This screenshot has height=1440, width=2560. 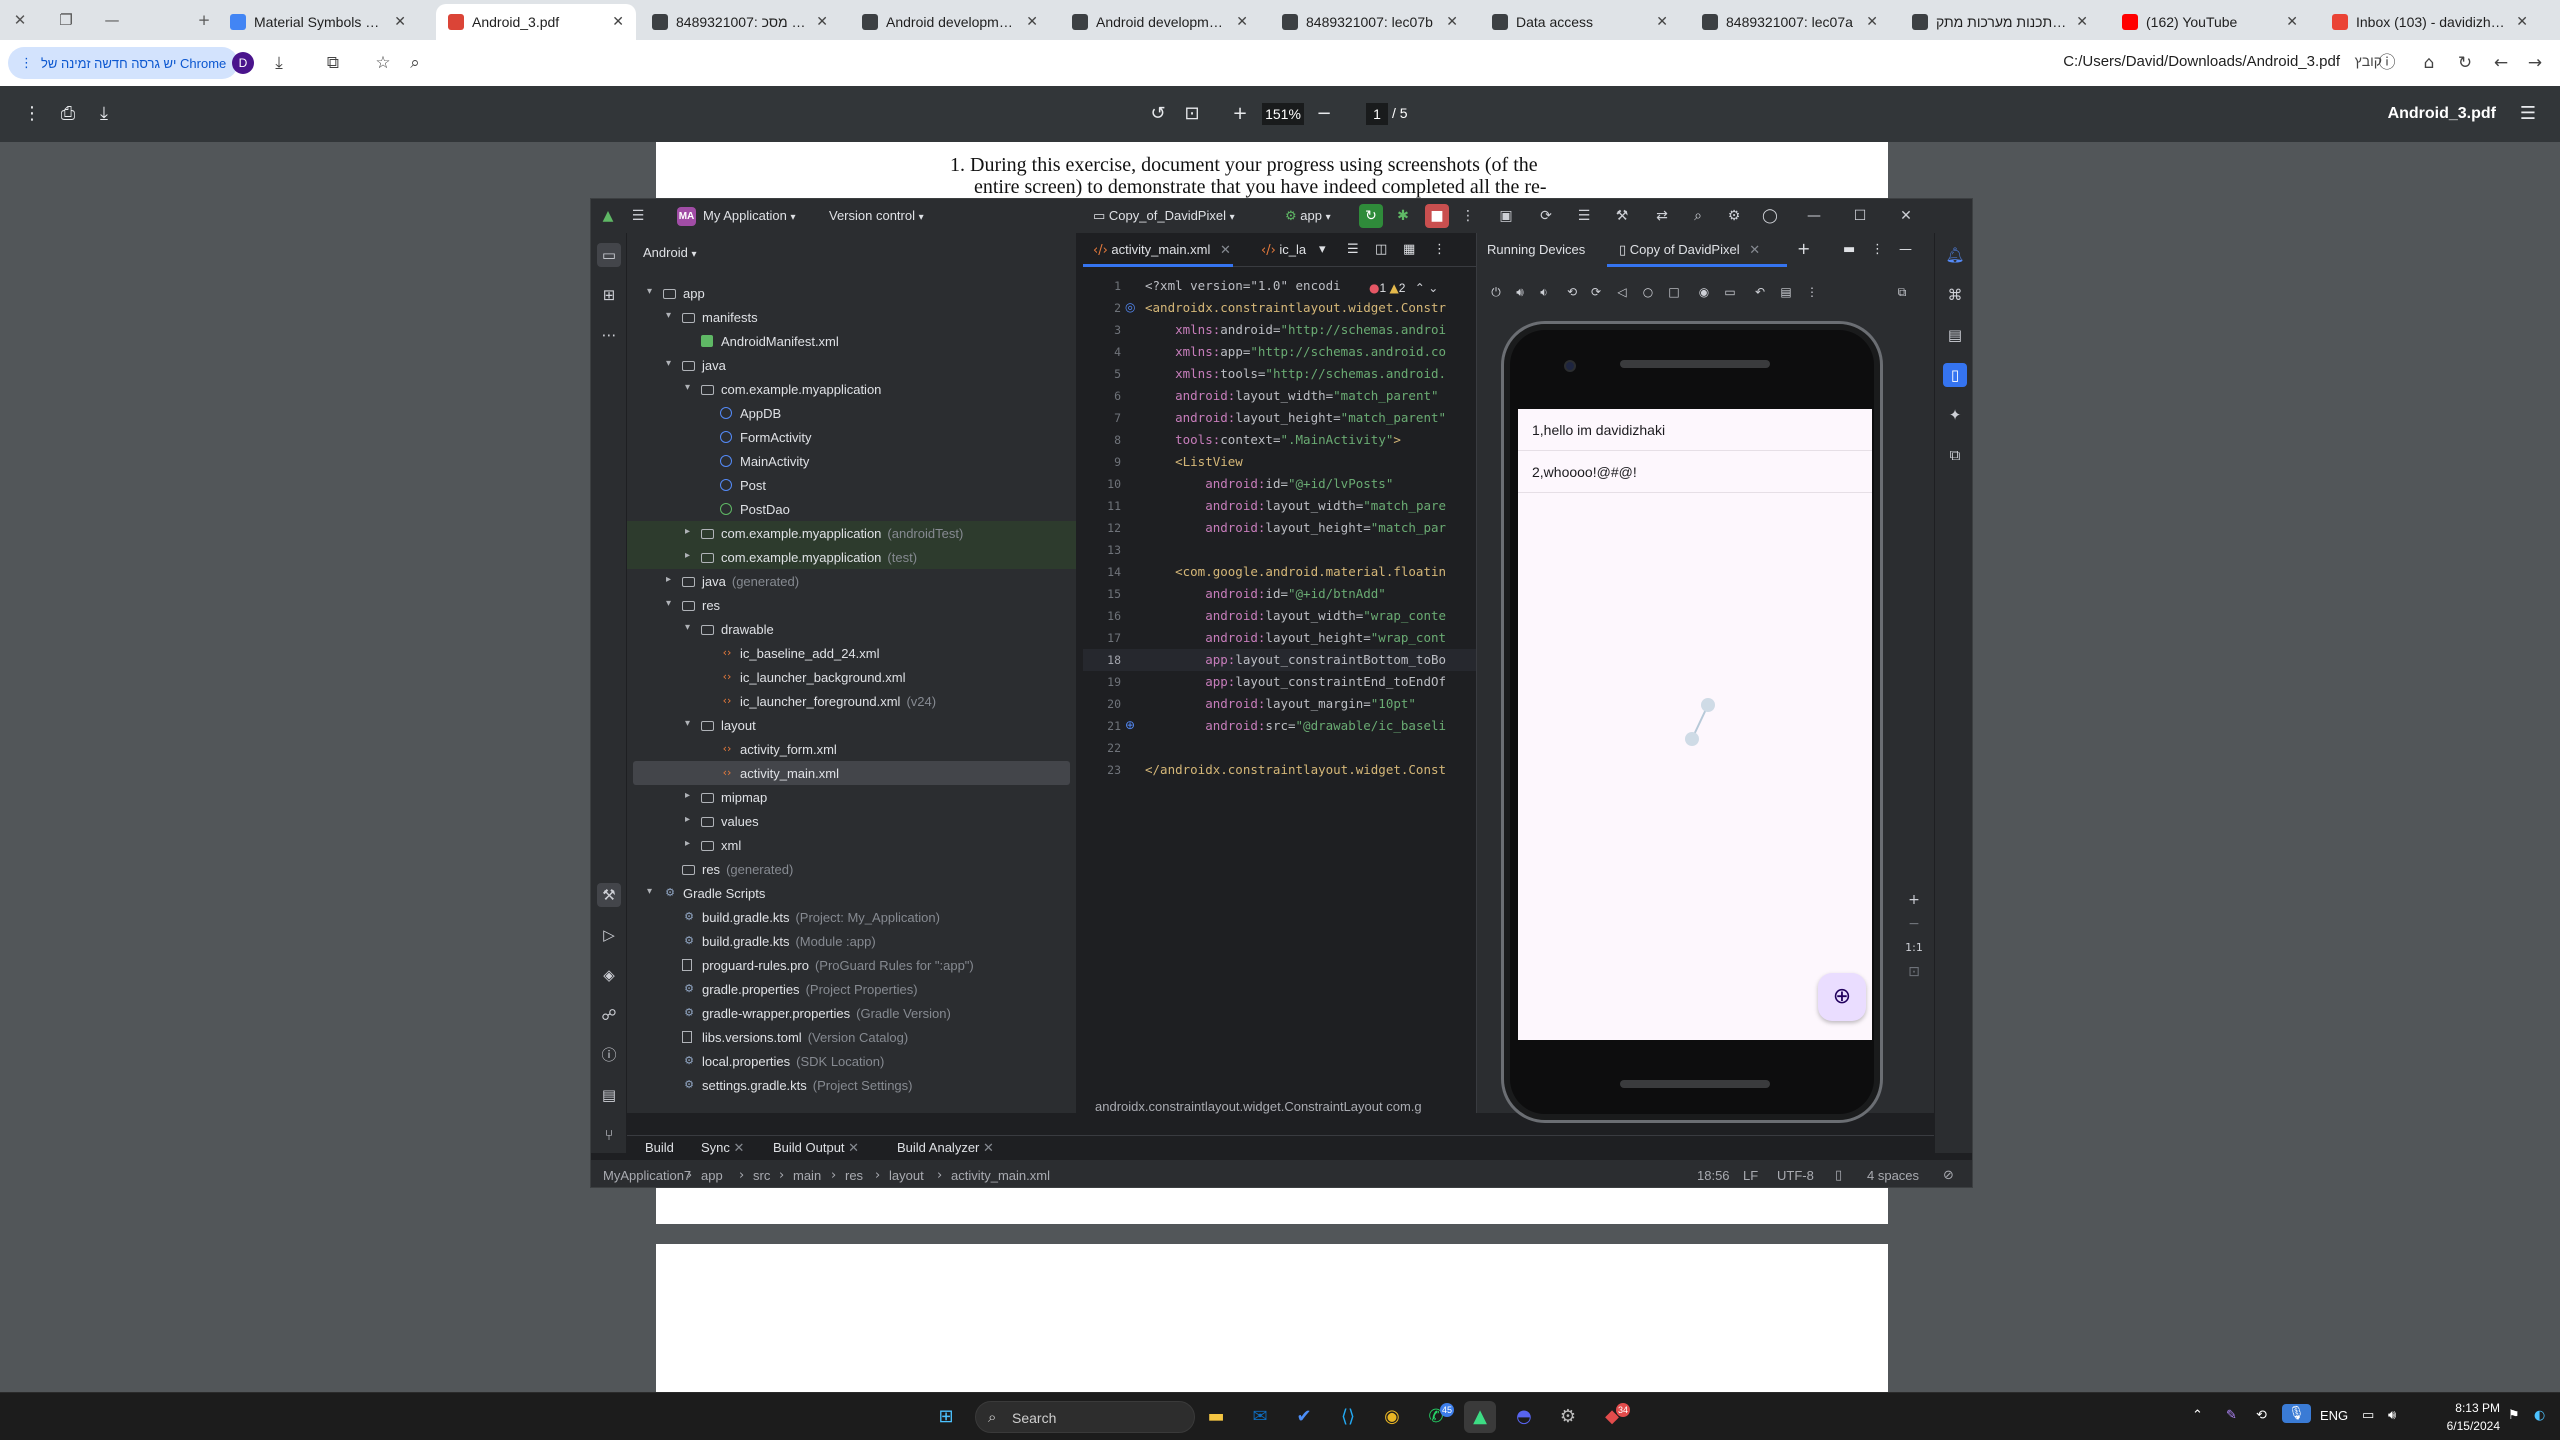 I want to click on code-line: 12 android:layout_height="match_par, so click(x=1279, y=528).